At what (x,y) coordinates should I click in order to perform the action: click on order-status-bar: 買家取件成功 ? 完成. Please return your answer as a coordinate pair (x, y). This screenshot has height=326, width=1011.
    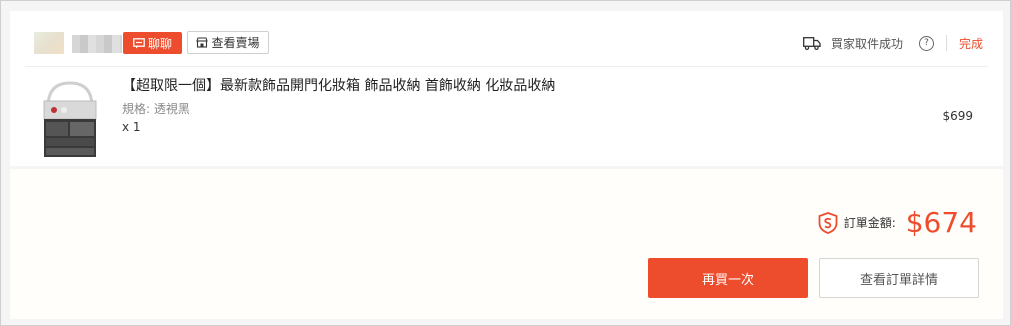
    Looking at the image, I should click on (893, 43).